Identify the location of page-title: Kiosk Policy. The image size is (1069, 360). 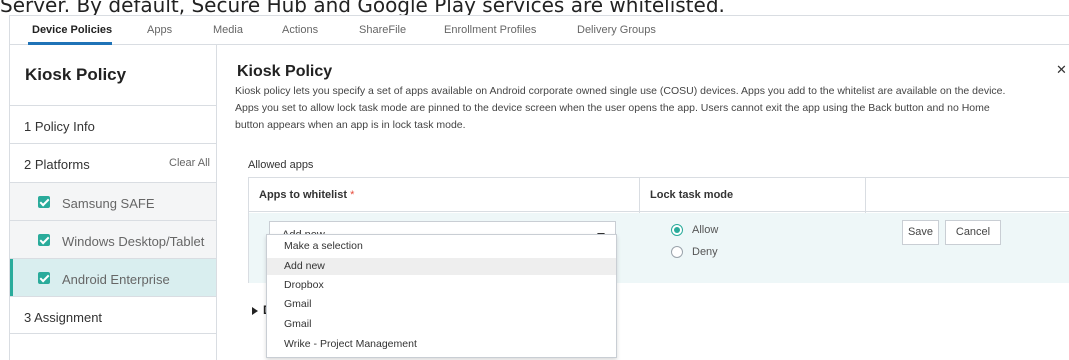
(285, 71).